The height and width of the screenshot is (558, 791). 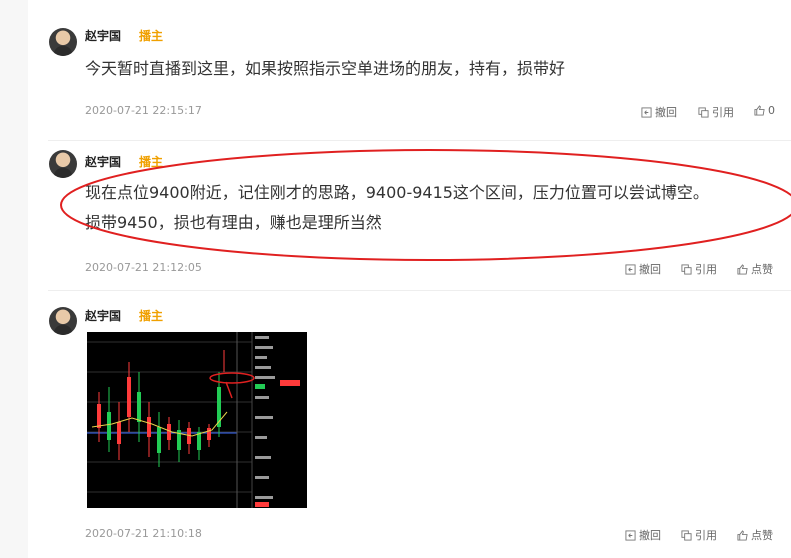 I want to click on post-text: 今天暂时直播到这里，如果按照指示空单进场的朋友，持有，损带好, so click(x=325, y=68).